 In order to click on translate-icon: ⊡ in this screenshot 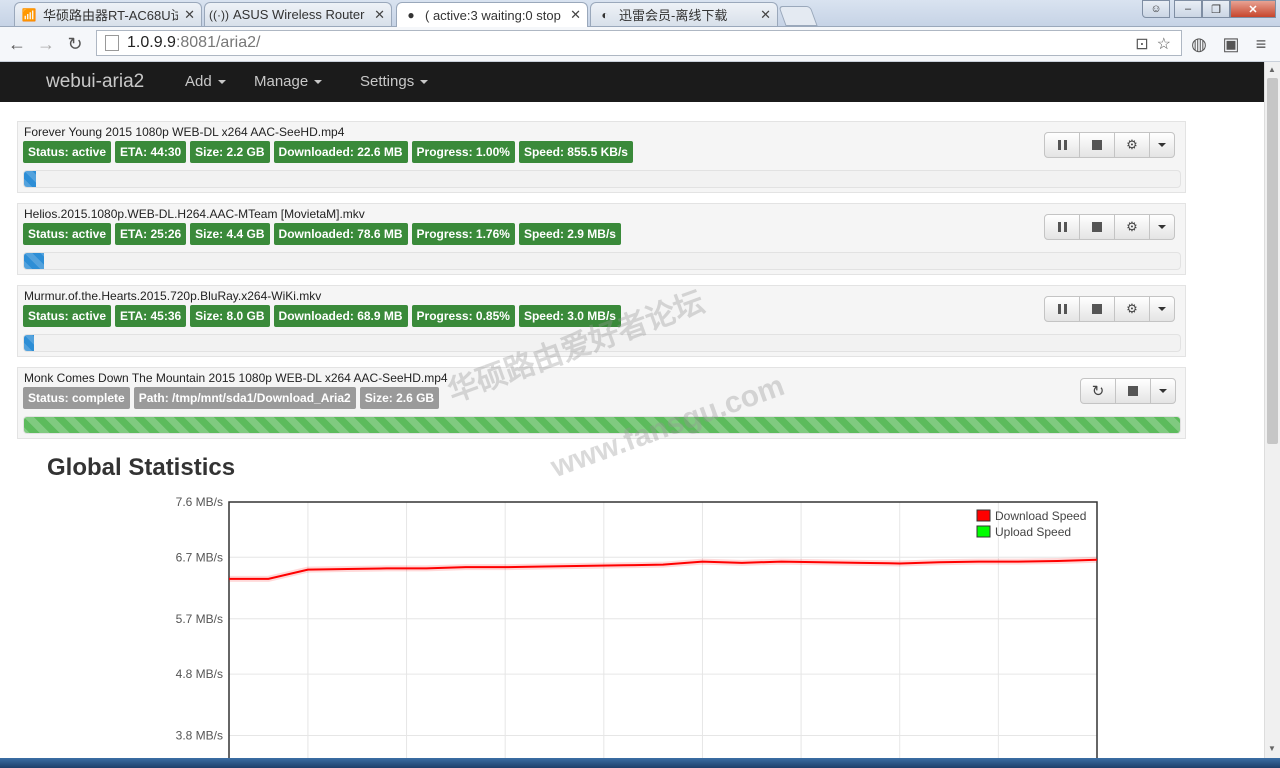, I will do `click(1141, 44)`.